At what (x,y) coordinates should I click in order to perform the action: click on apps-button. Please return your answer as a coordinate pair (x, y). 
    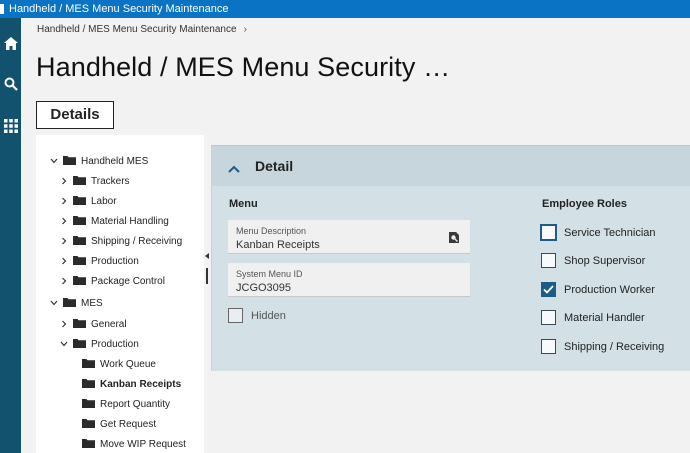
    Looking at the image, I should click on (10, 126).